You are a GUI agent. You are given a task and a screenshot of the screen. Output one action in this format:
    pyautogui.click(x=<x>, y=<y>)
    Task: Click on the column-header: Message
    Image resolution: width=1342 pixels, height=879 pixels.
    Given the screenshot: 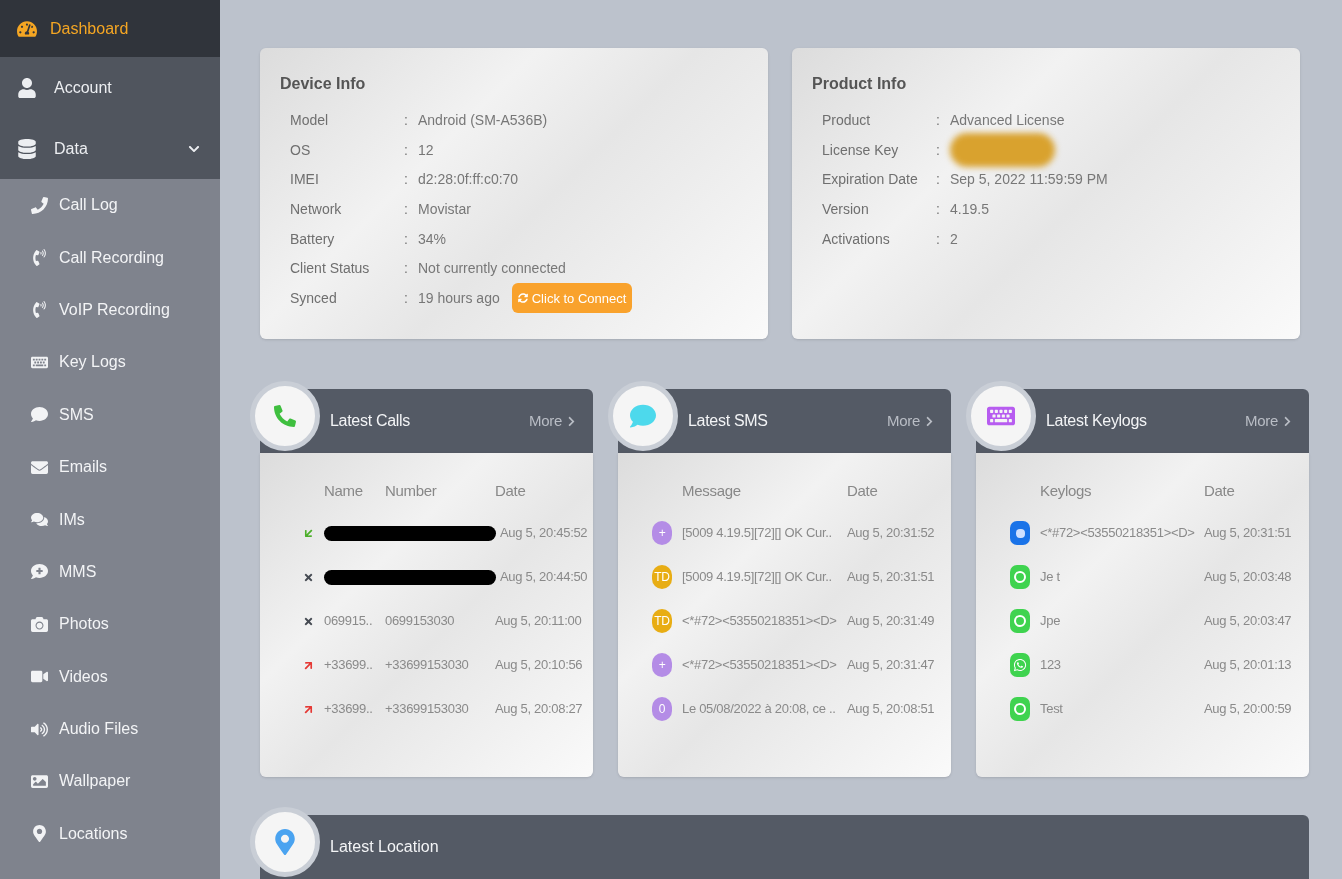 What is the action you would take?
    pyautogui.click(x=712, y=490)
    